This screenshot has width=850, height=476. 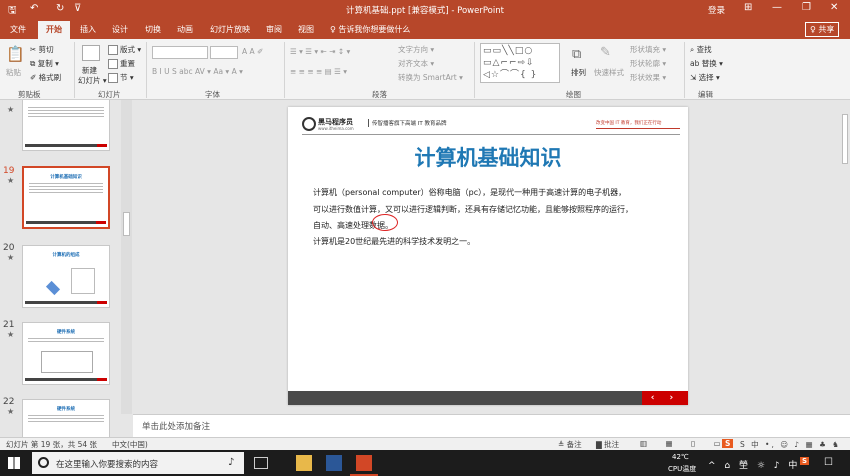 What do you see at coordinates (491, 134) in the screenshot?
I see `header-divider` at bounding box center [491, 134].